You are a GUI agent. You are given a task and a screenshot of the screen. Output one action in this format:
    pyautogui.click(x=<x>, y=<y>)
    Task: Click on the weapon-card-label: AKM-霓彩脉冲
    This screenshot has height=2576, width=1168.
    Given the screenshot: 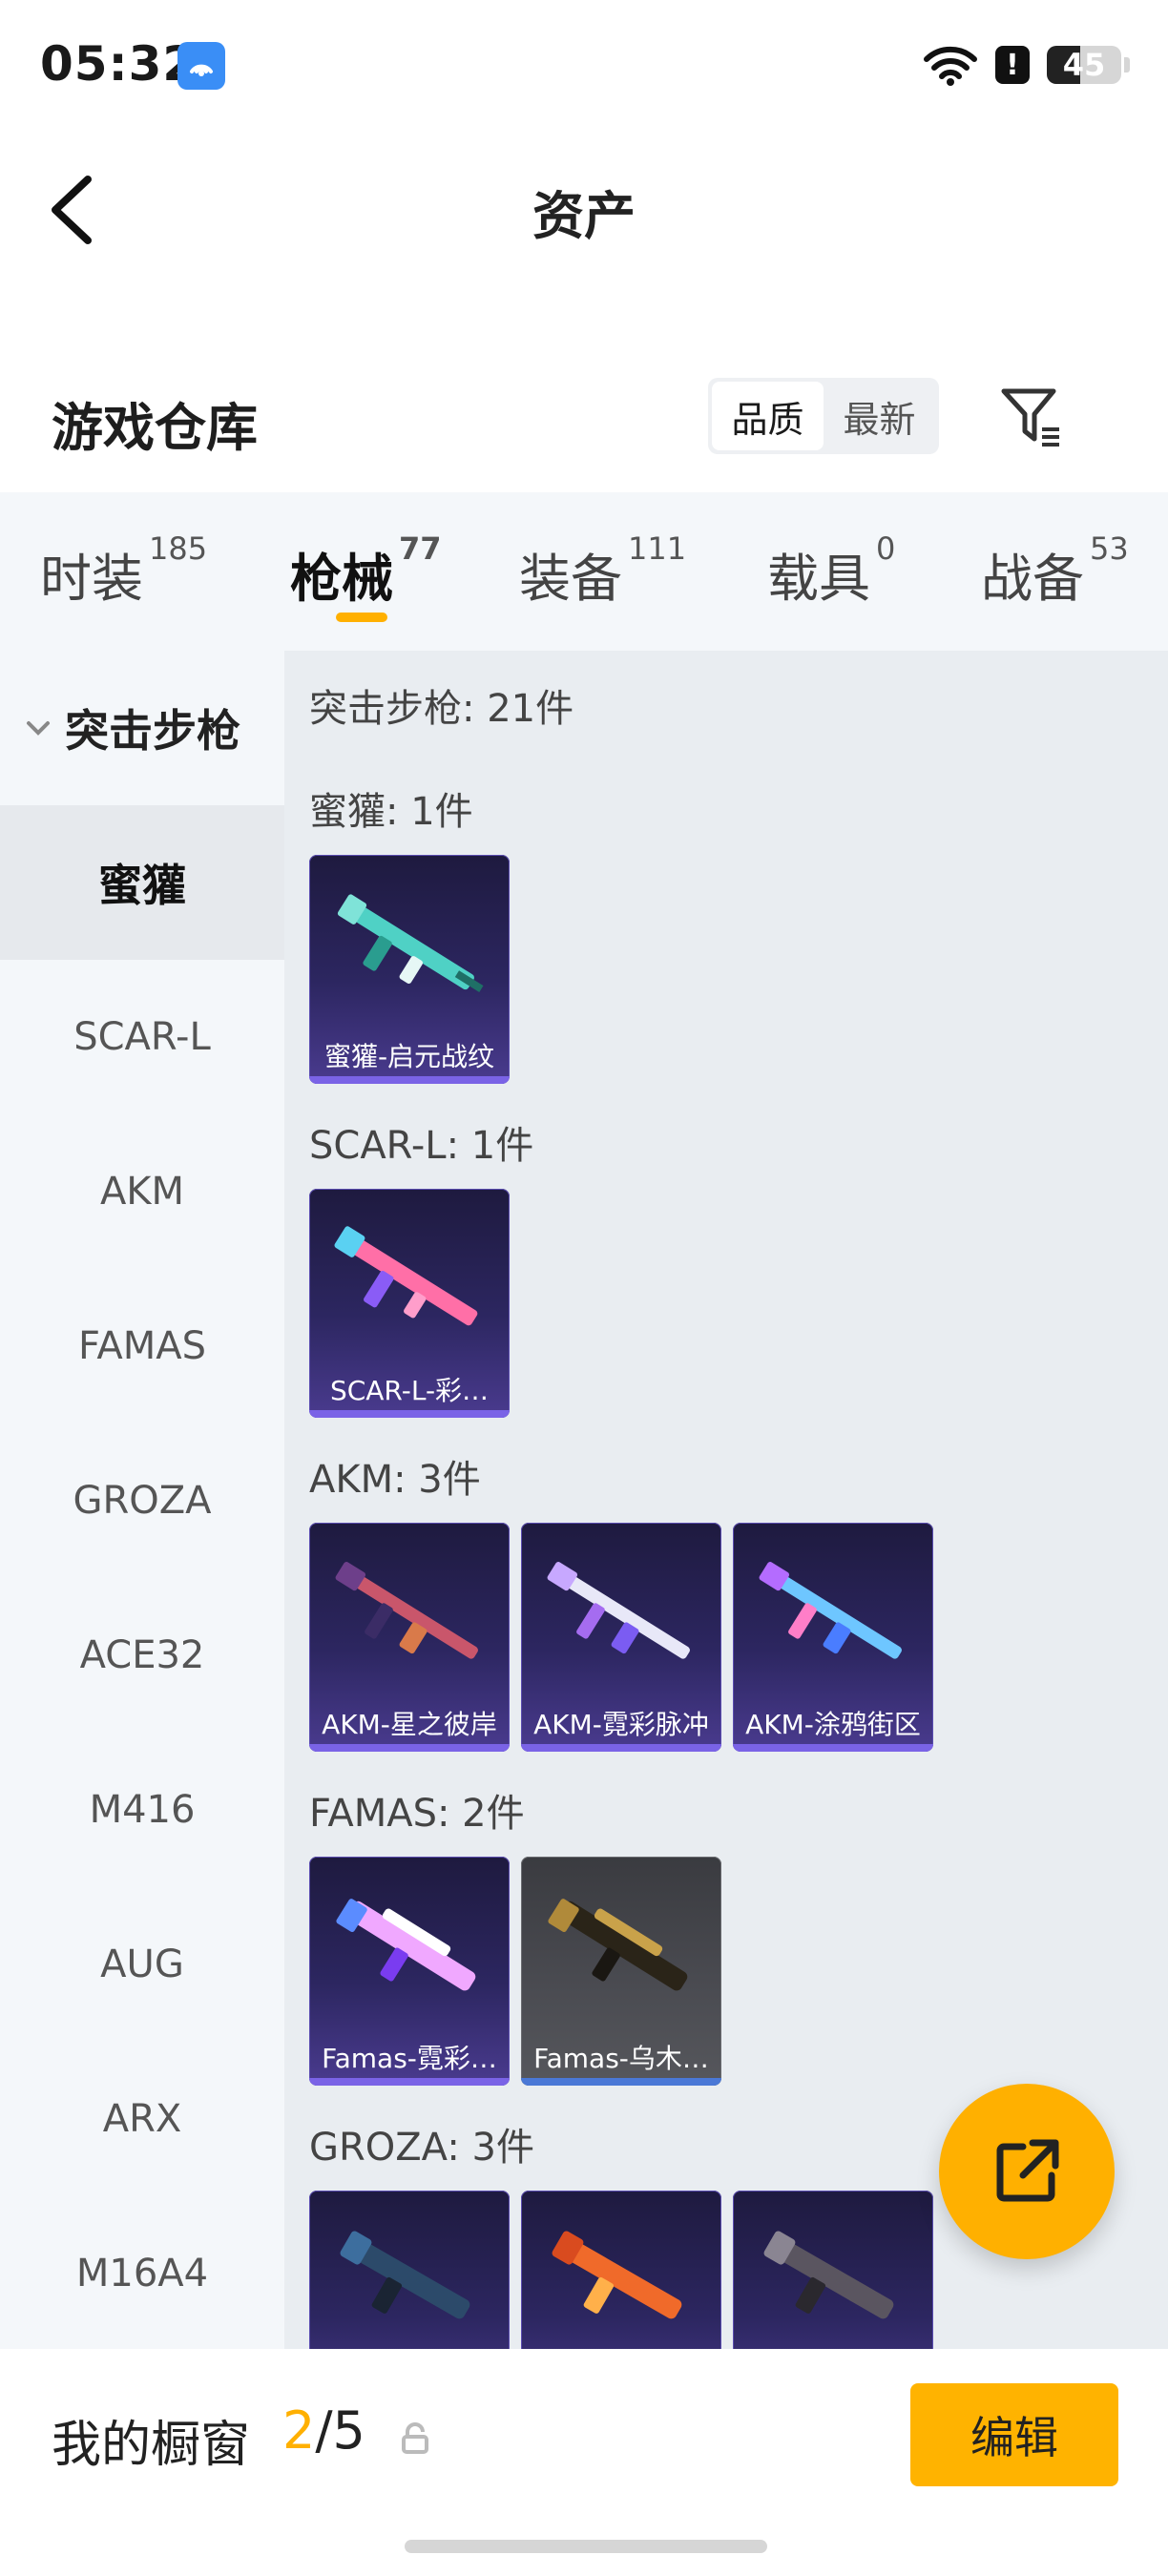 What is the action you would take?
    pyautogui.click(x=621, y=1724)
    